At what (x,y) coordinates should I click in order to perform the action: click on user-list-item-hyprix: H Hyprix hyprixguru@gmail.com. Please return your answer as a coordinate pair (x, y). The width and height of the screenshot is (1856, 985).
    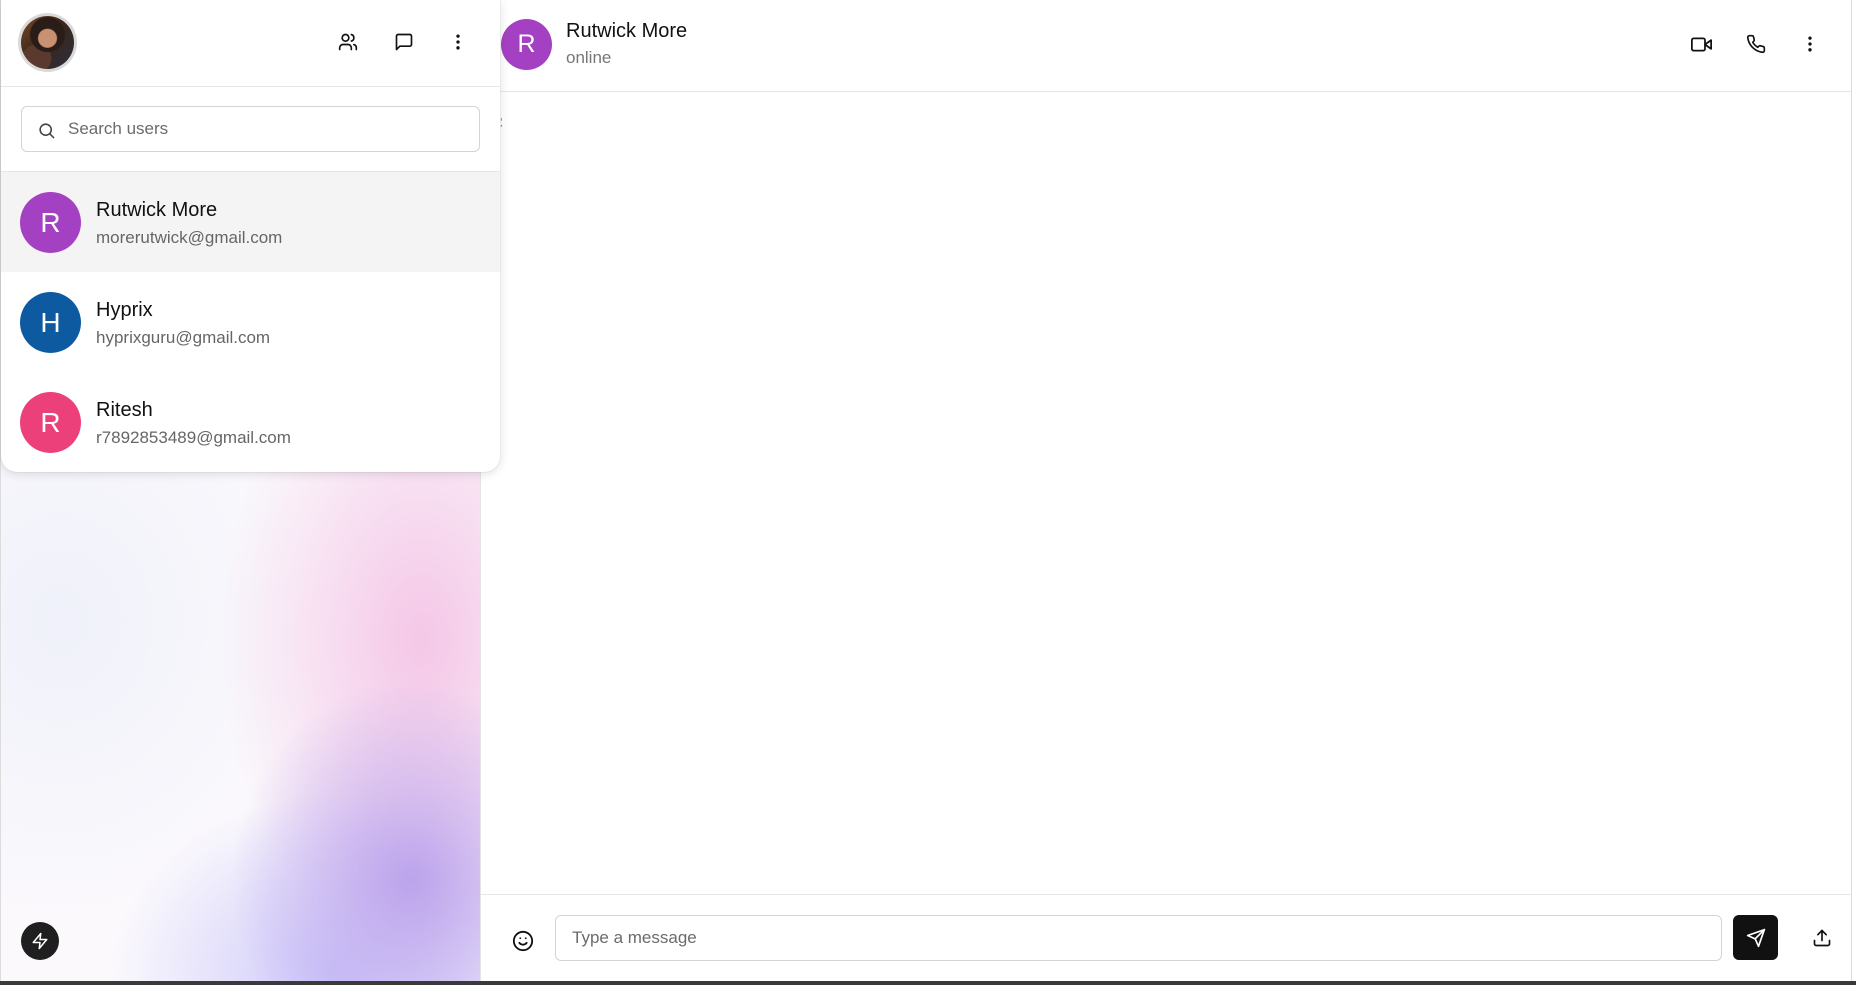
    Looking at the image, I should click on (250, 322).